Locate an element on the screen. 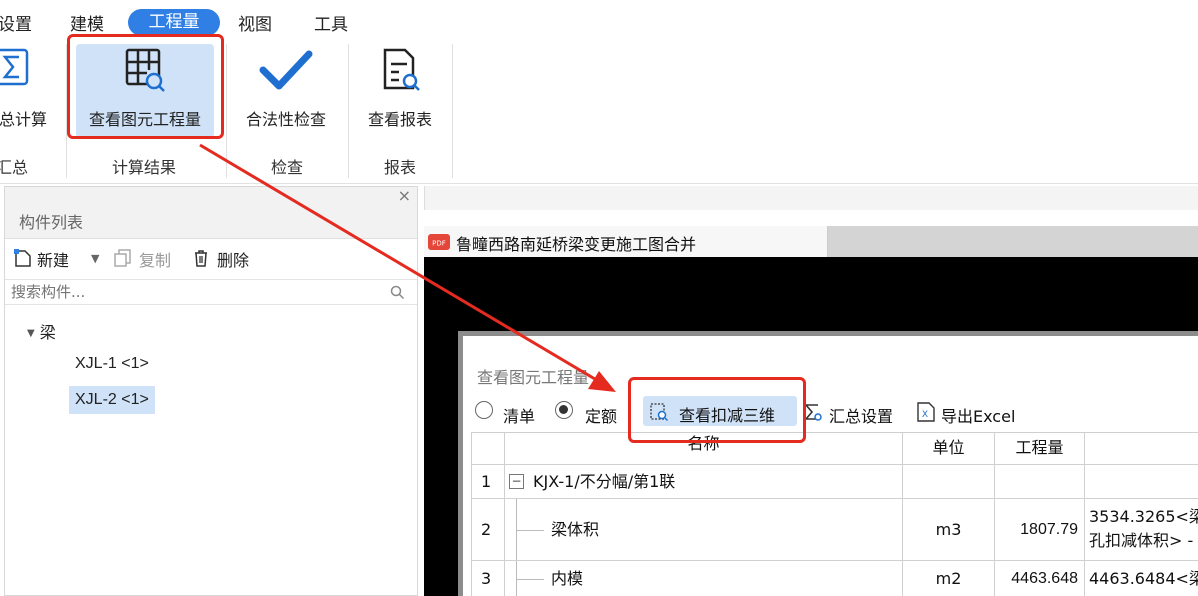 This screenshot has width=1198, height=596. delete-button: 删除 is located at coordinates (233, 259).